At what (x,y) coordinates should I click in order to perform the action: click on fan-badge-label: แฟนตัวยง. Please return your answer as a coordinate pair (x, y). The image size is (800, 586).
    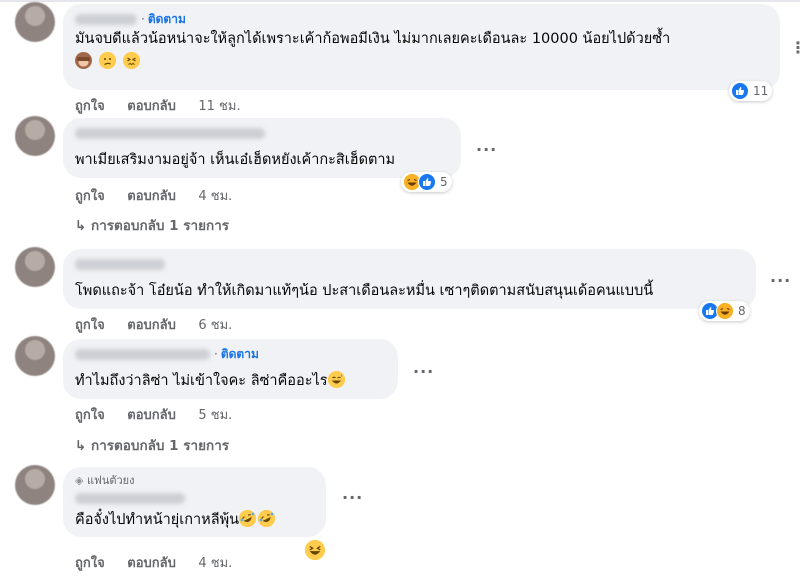
    Looking at the image, I should click on (110, 480).